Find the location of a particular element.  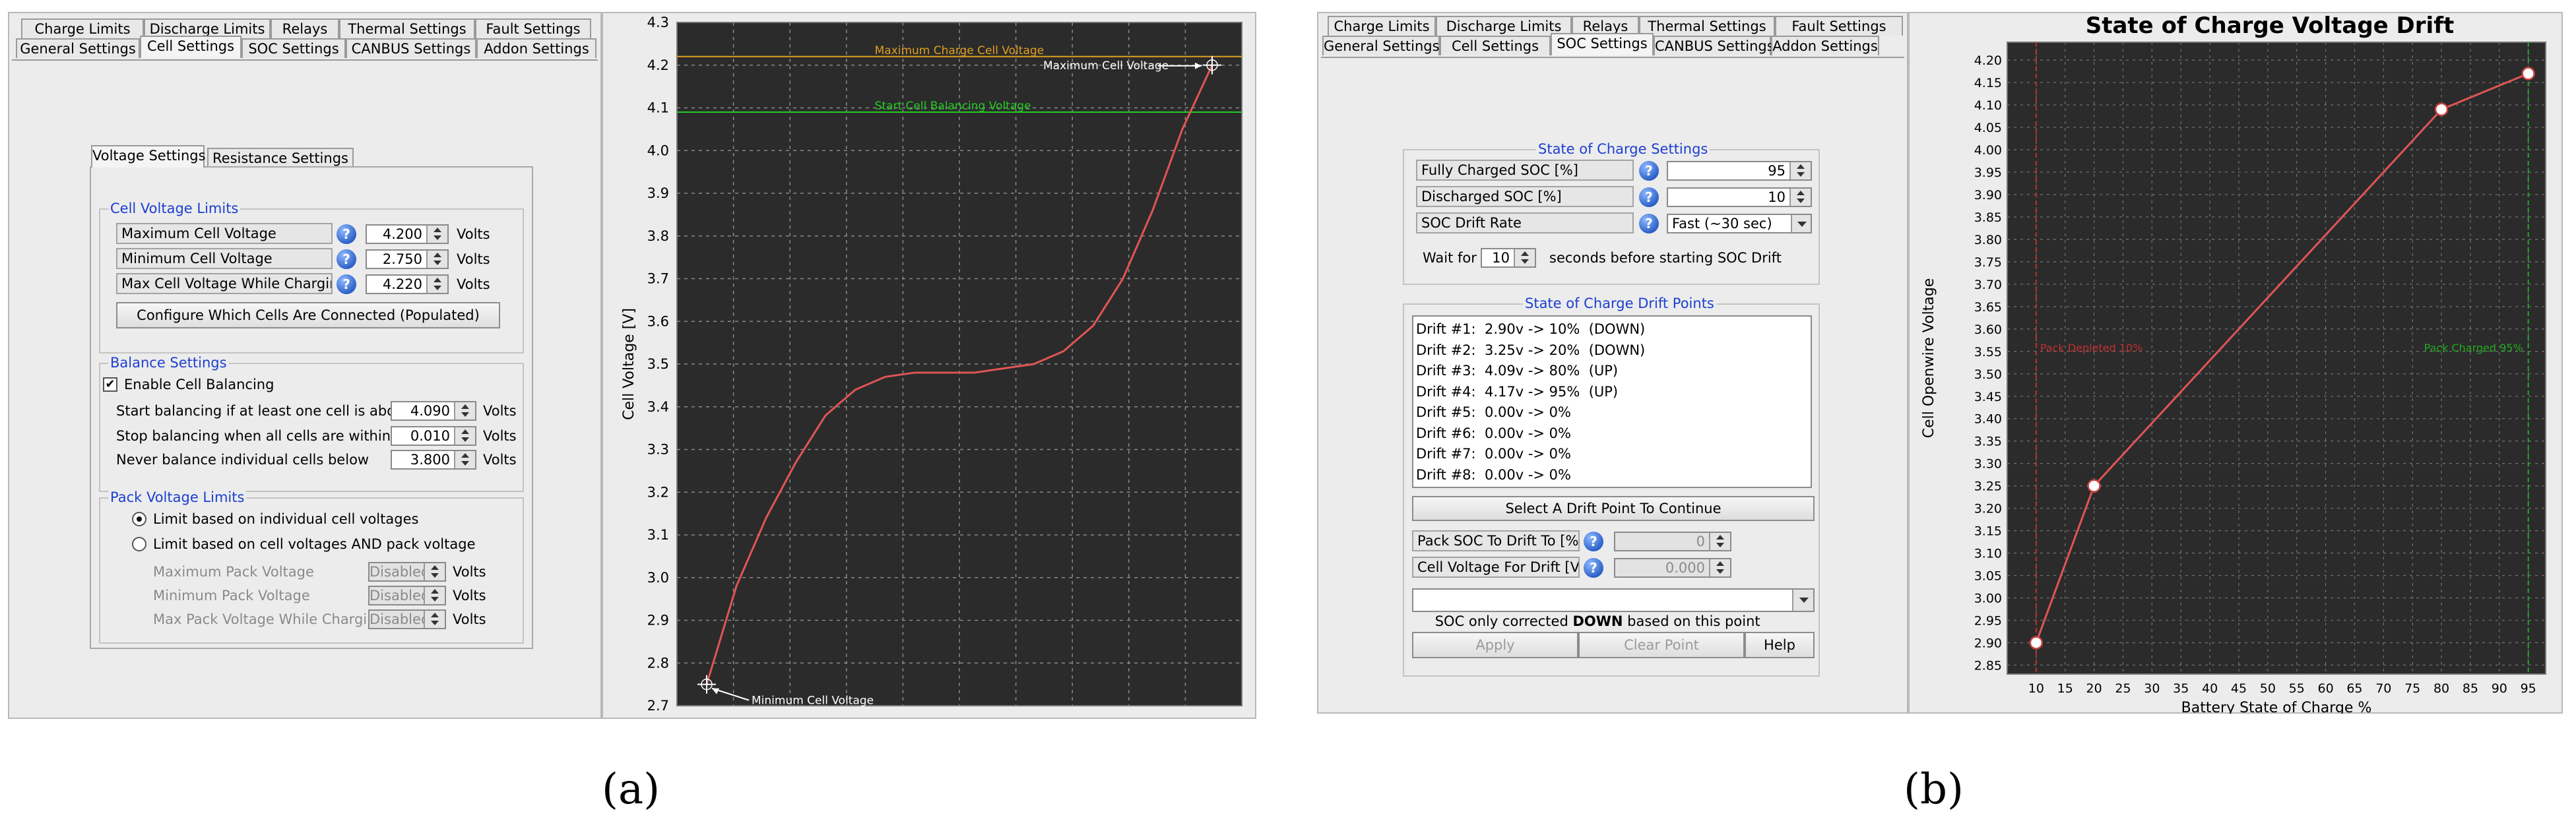

soc-drift-rate-select: Fast (~30 sec) is located at coordinates (1739, 223).